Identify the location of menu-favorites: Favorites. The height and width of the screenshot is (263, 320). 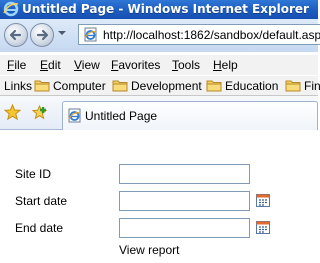
(135, 65).